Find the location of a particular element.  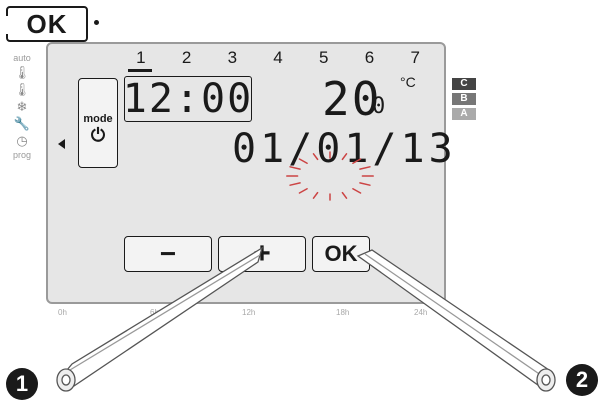

stylus-right is located at coordinates (456, 320).